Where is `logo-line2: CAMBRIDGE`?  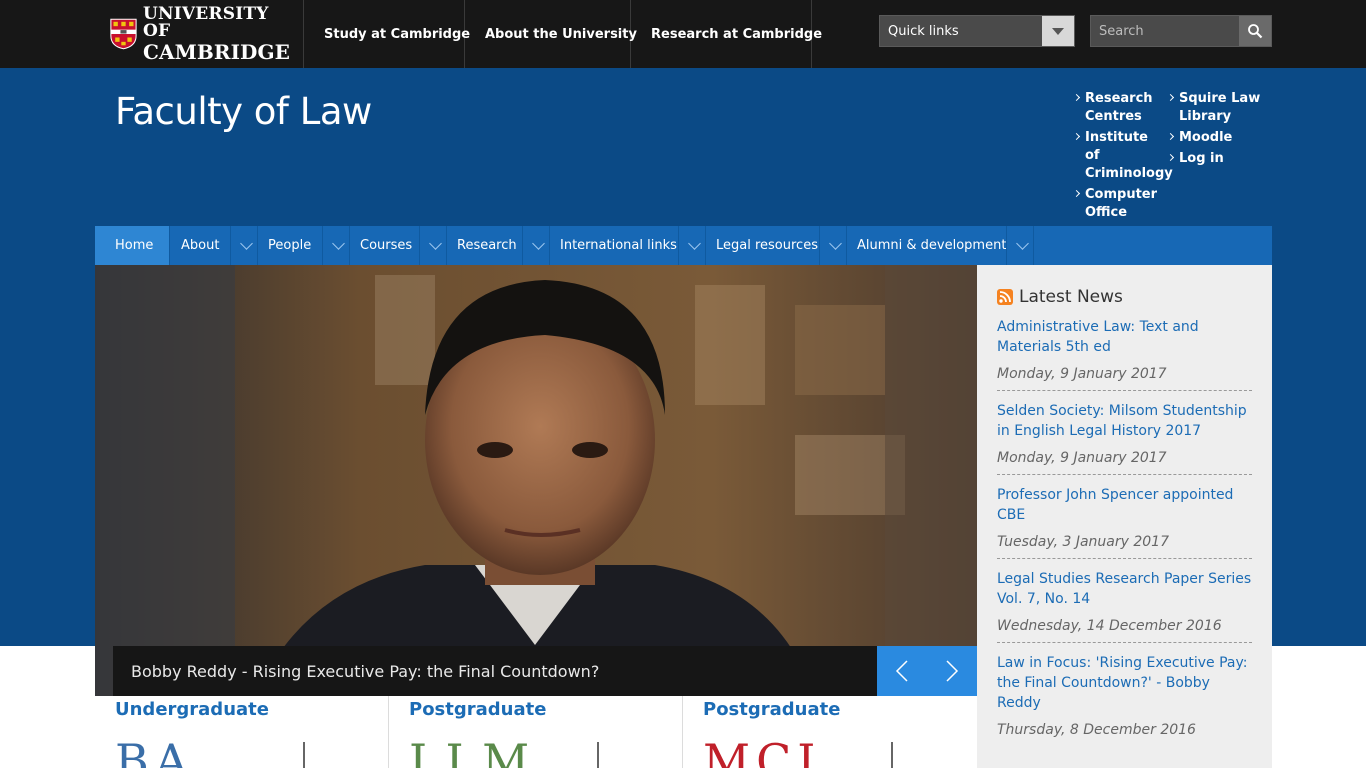
logo-line2: CAMBRIDGE is located at coordinates (216, 52).